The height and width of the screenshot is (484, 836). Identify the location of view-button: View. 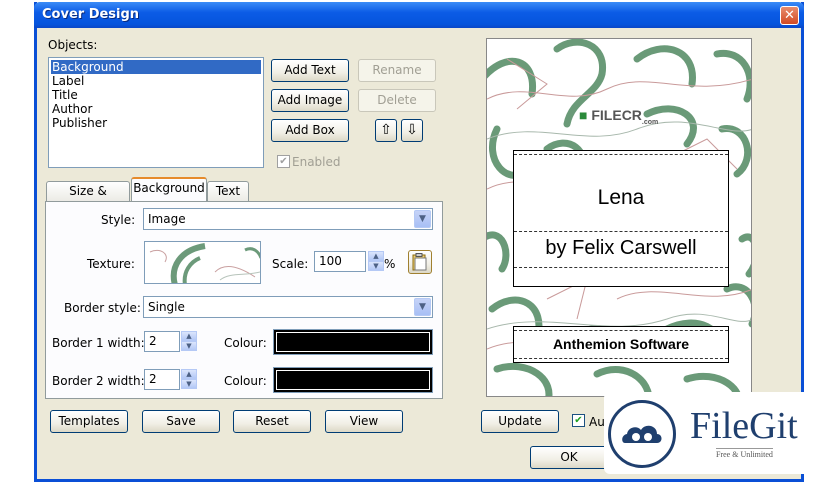
(364, 421).